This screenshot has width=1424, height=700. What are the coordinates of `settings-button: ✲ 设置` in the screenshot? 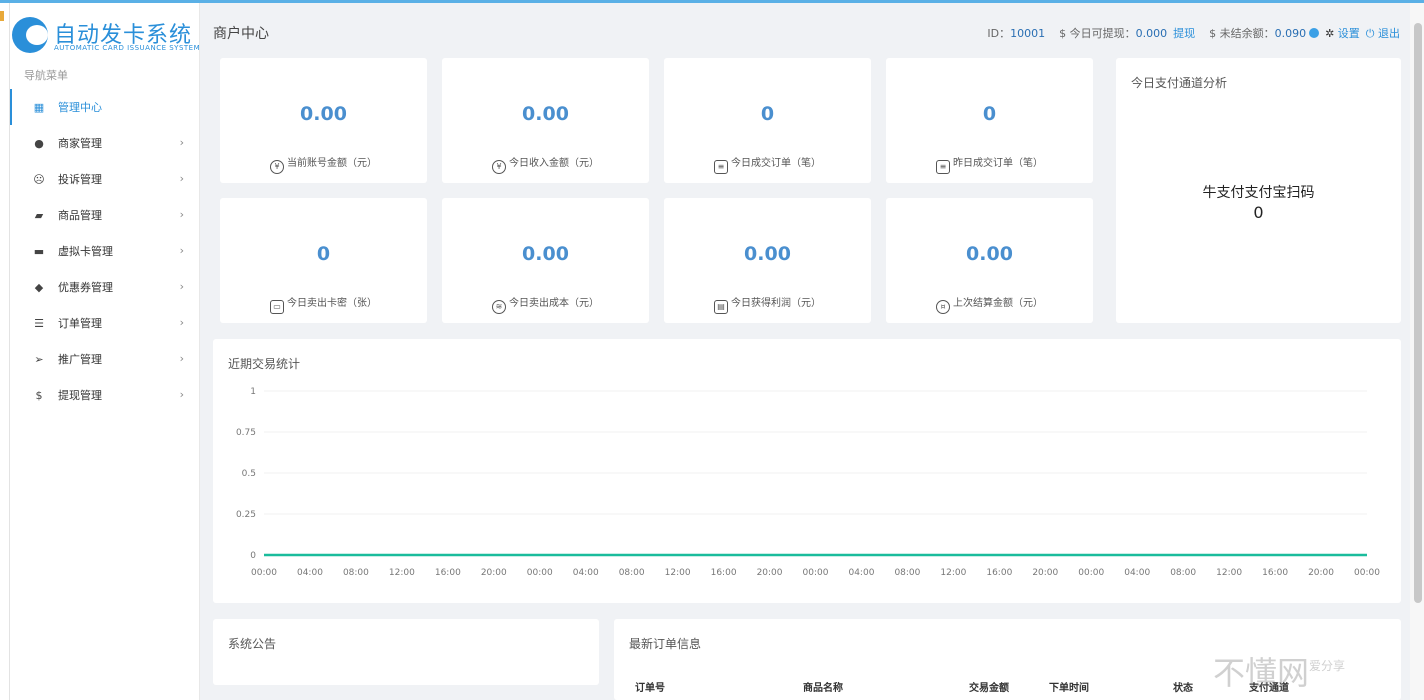 It's located at (1342, 33).